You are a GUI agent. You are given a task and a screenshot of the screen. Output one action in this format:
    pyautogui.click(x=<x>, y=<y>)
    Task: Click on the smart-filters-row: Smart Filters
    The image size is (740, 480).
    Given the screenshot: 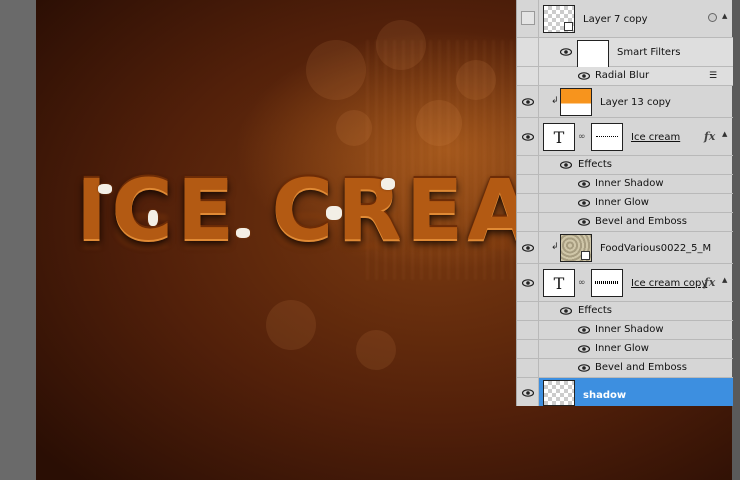 What is the action you would take?
    pyautogui.click(x=625, y=53)
    